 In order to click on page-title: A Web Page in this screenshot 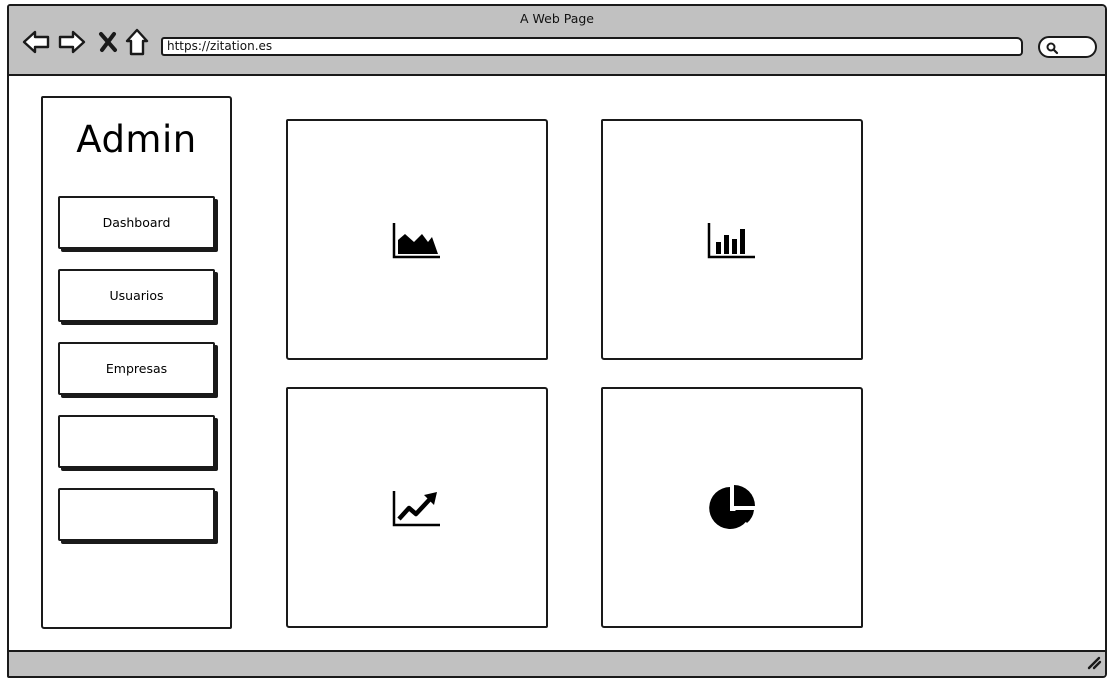, I will do `click(556, 18)`.